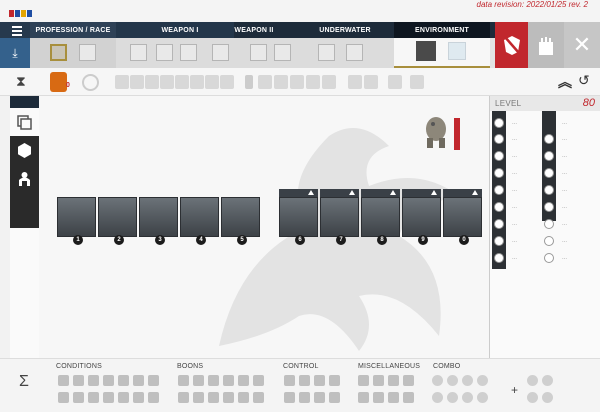 This screenshot has width=600, height=412. I want to click on no-buffs-button, so click(511, 45).